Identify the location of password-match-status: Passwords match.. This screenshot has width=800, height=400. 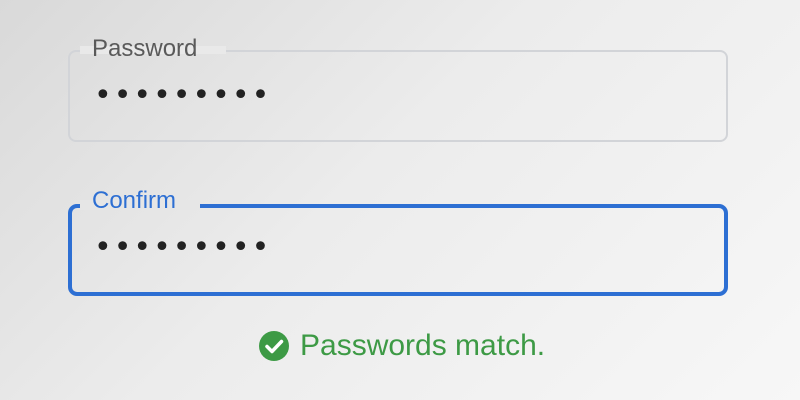
(401, 346).